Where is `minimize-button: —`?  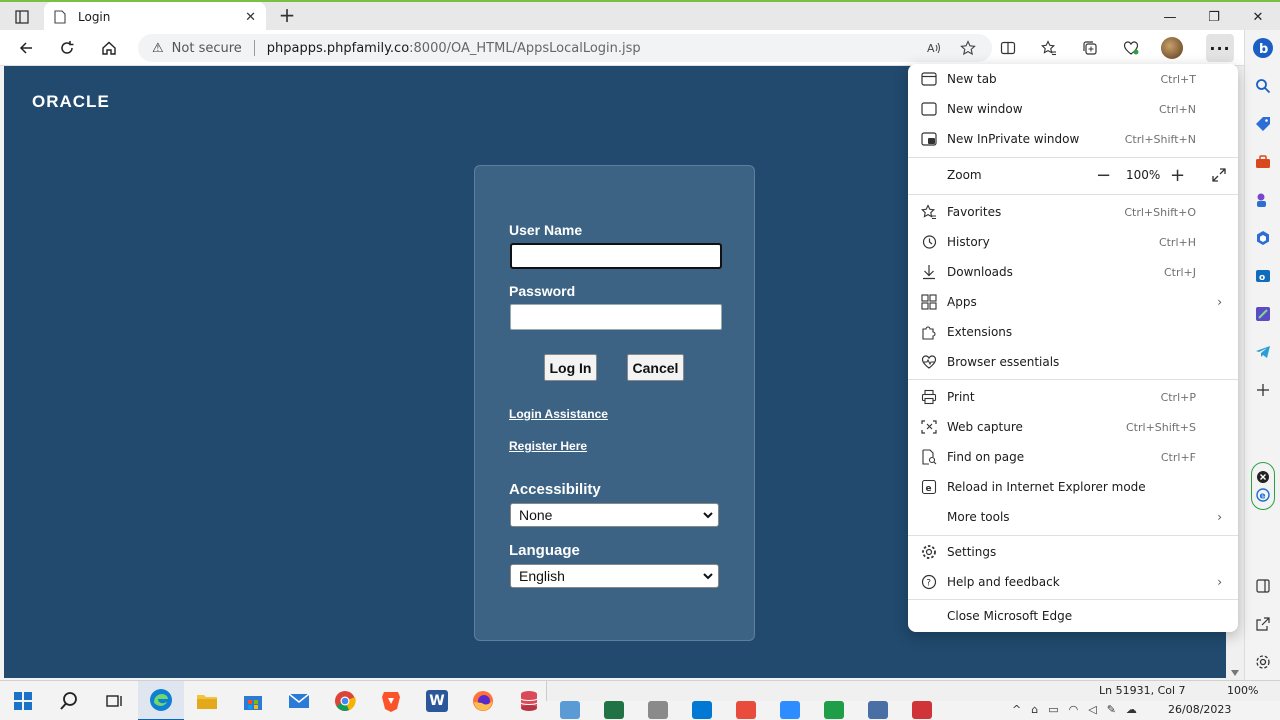
minimize-button: — is located at coordinates (1170, 17).